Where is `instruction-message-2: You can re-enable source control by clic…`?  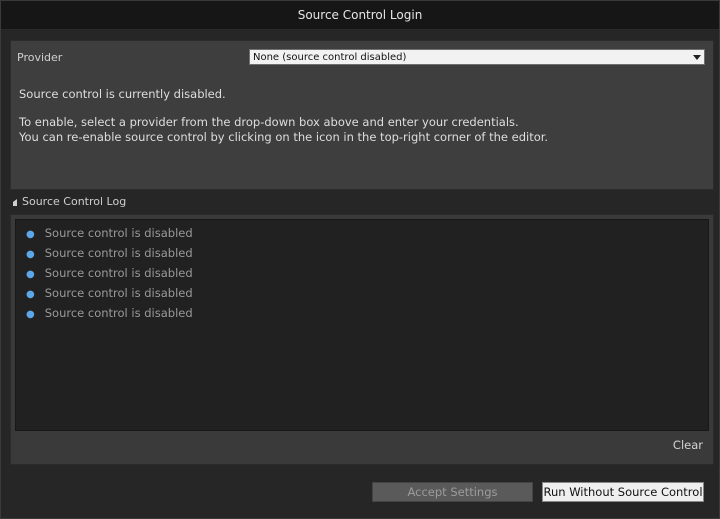 instruction-message-2: You can re-enable source control by clic… is located at coordinates (284, 137).